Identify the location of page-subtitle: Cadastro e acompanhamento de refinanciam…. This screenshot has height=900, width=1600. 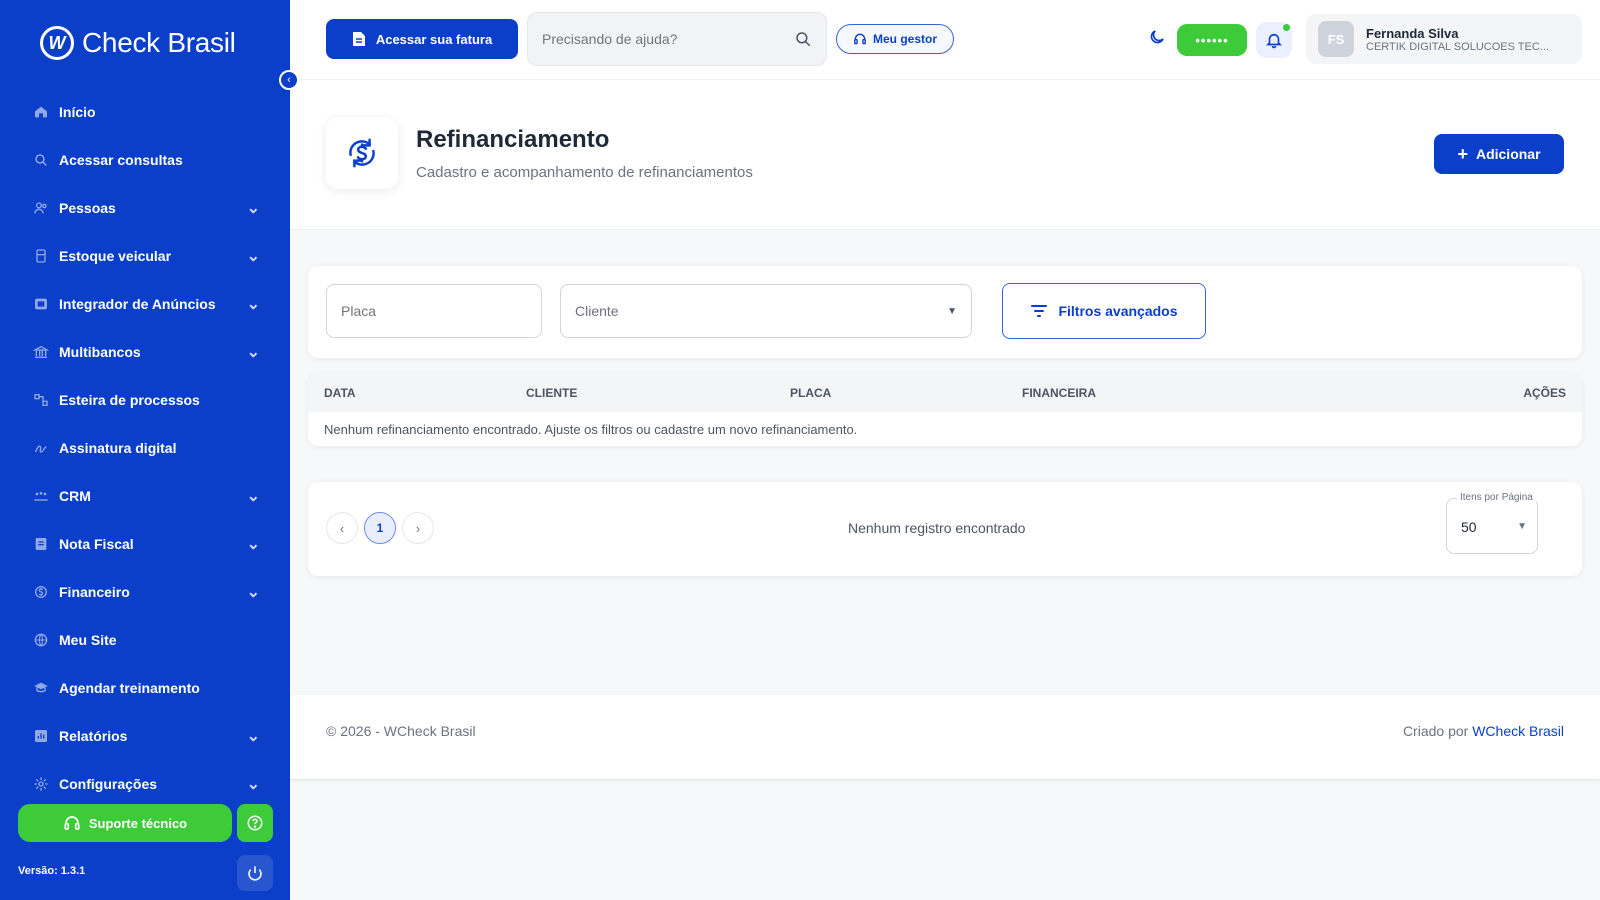
(584, 172).